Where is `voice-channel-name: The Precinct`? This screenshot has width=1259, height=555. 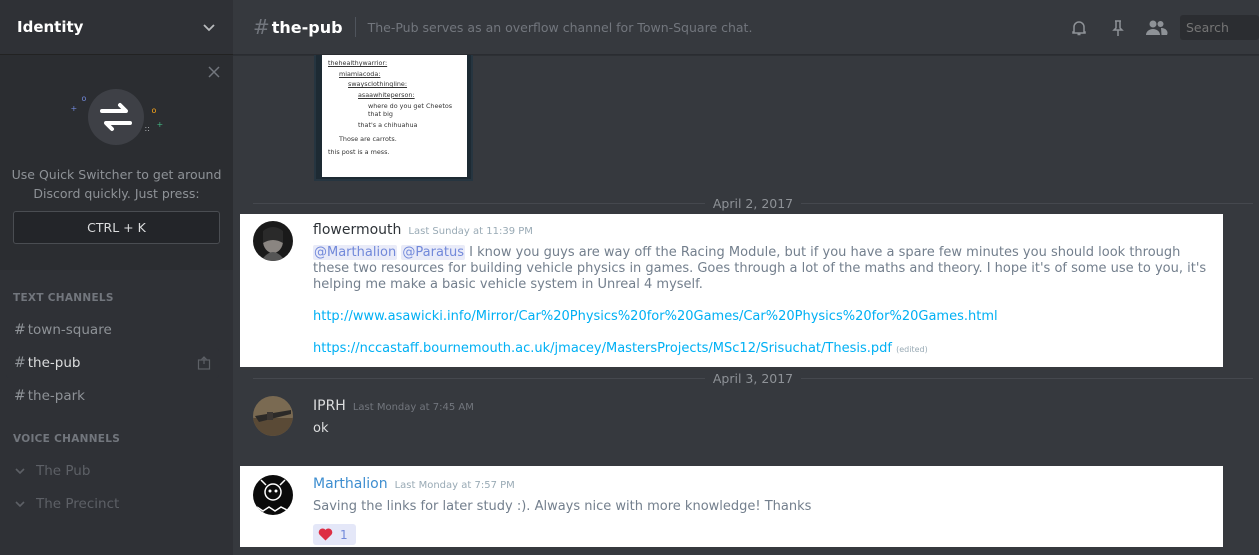
voice-channel-name: The Precinct is located at coordinates (78, 504).